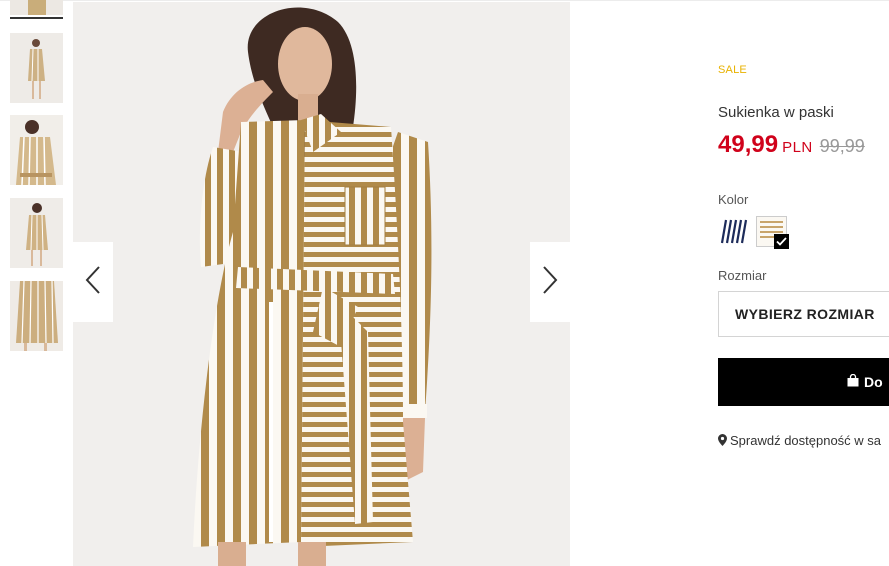  I want to click on original-price: 99,99, so click(842, 146).